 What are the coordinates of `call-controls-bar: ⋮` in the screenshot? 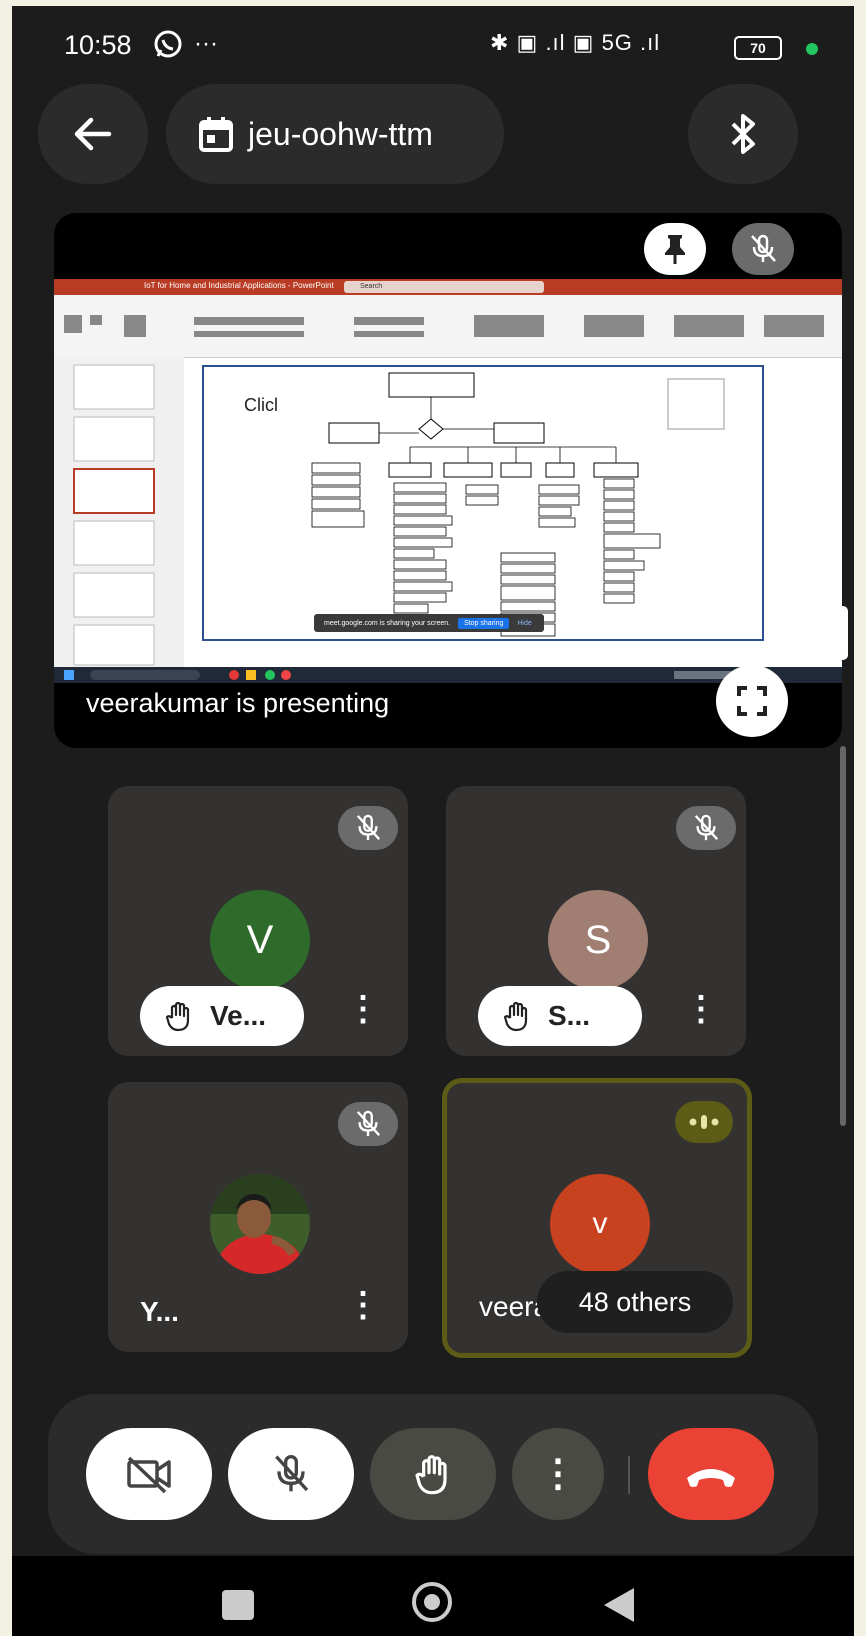 It's located at (433, 1474).